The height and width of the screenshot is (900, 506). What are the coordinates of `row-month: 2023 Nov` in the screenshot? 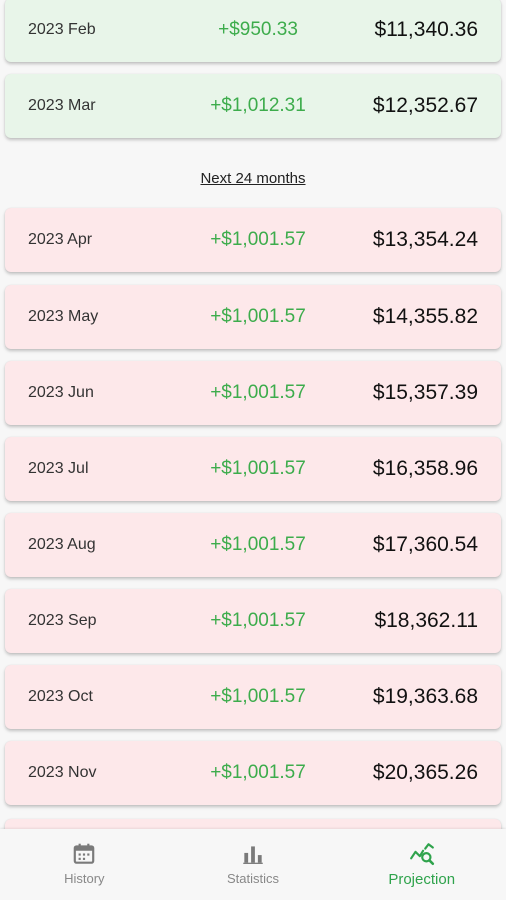 It's located at (62, 772).